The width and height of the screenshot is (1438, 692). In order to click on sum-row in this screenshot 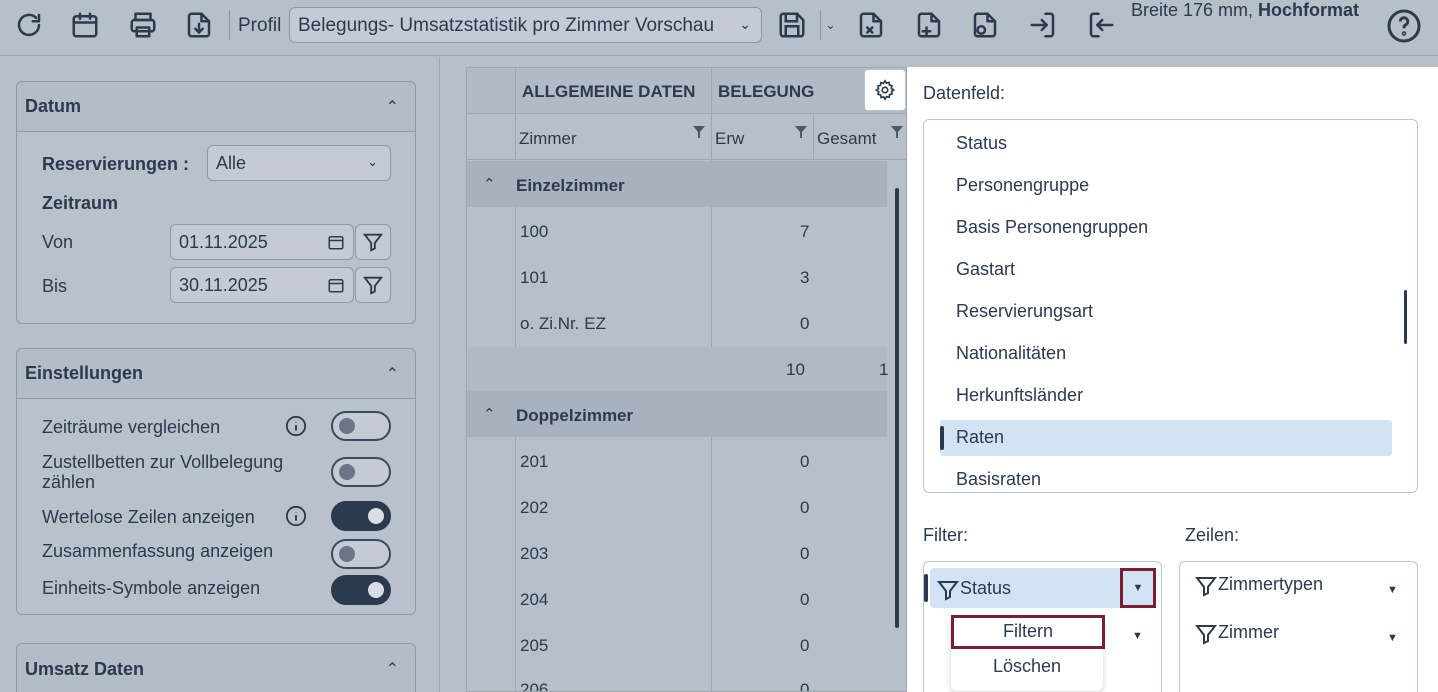, I will do `click(677, 370)`.